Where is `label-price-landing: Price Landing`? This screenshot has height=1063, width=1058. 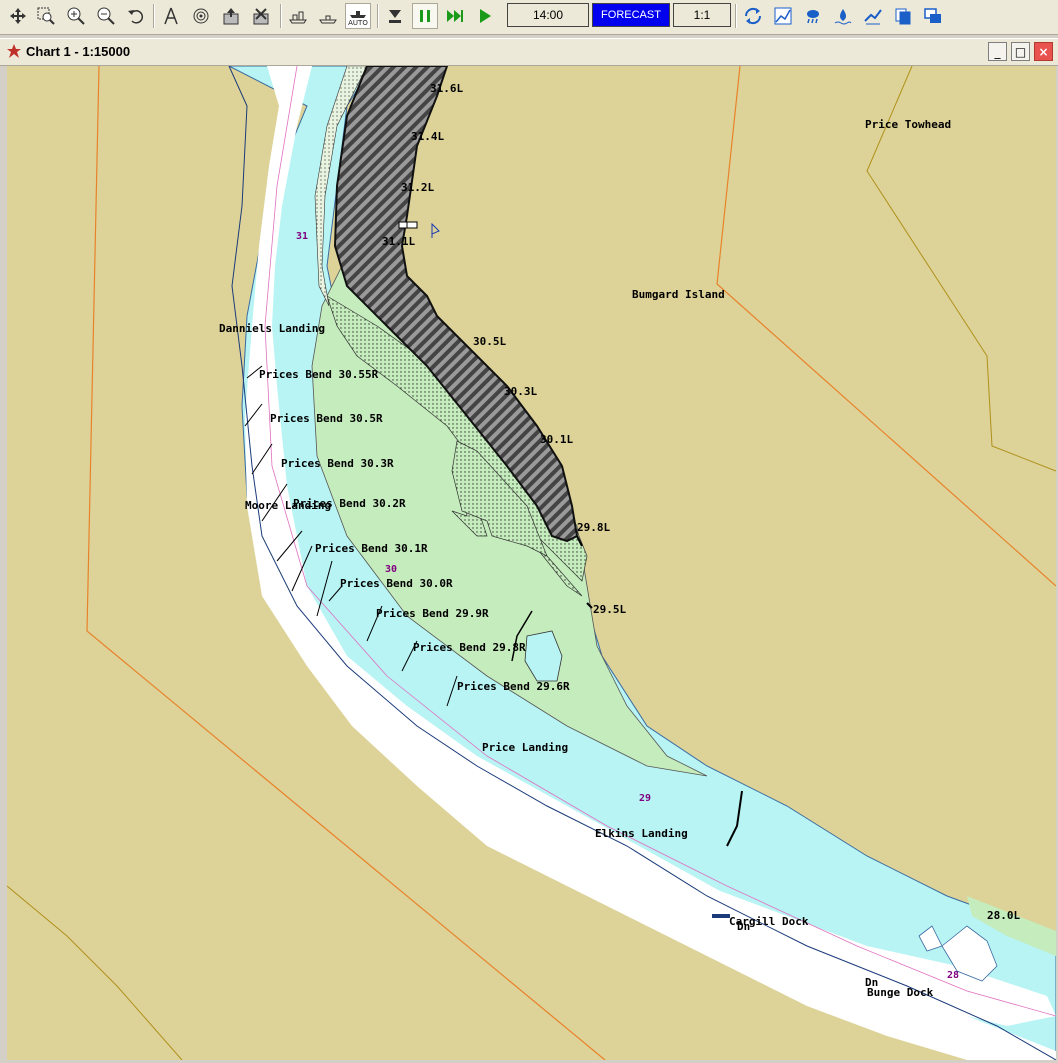 label-price-landing: Price Landing is located at coordinates (525, 747).